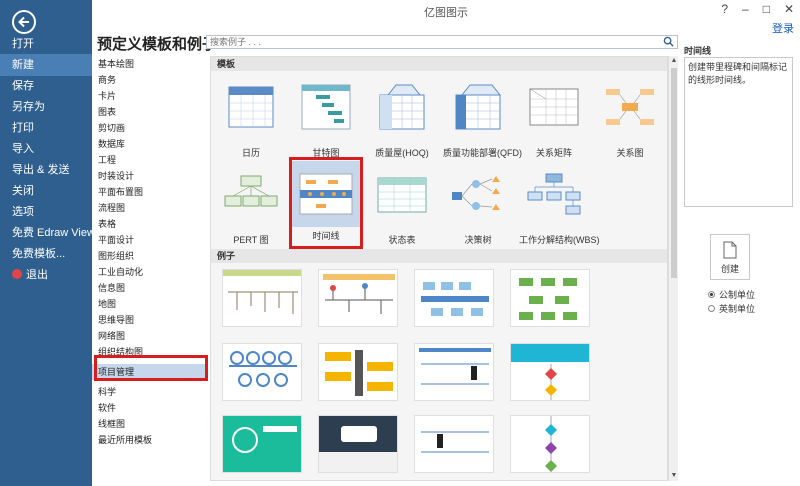  Describe the element at coordinates (737, 295) in the screenshot. I see `unit-label: 公制单位` at that location.